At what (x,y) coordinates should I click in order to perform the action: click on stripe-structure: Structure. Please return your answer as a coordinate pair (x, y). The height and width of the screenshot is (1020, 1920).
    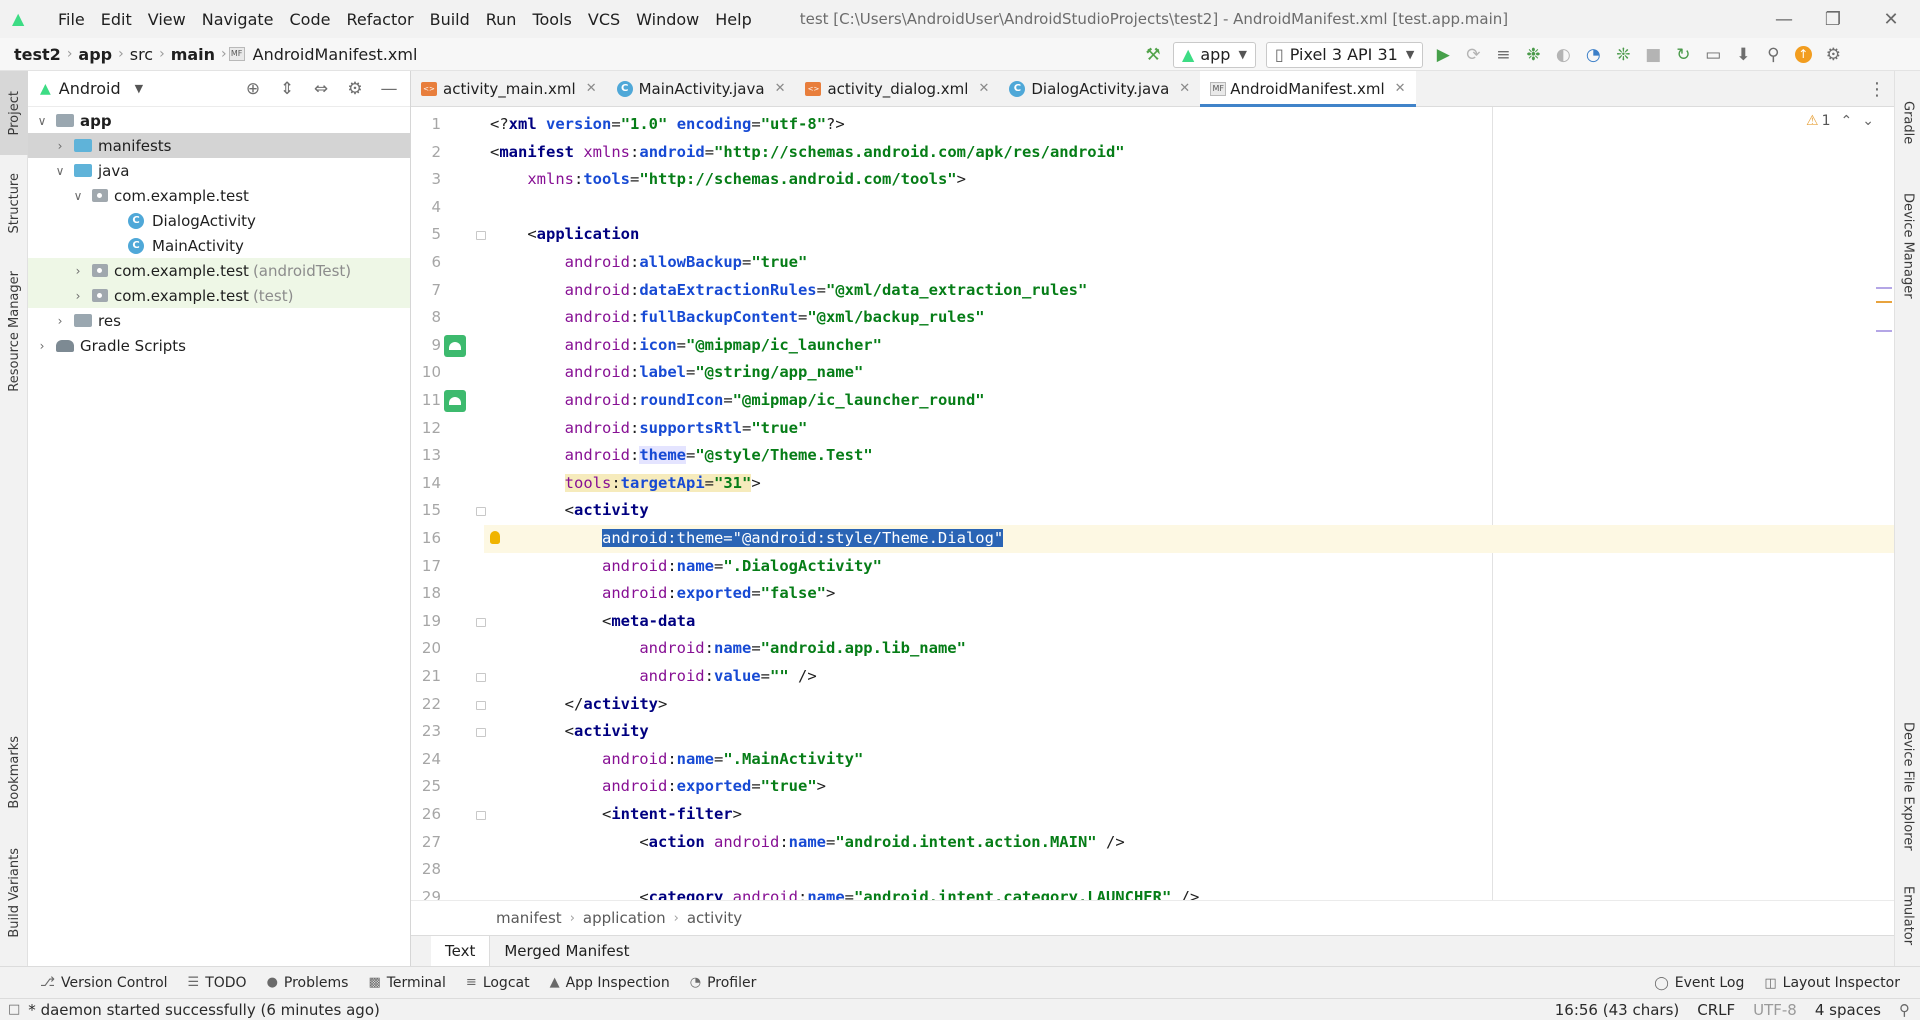
    Looking at the image, I should click on (14, 203).